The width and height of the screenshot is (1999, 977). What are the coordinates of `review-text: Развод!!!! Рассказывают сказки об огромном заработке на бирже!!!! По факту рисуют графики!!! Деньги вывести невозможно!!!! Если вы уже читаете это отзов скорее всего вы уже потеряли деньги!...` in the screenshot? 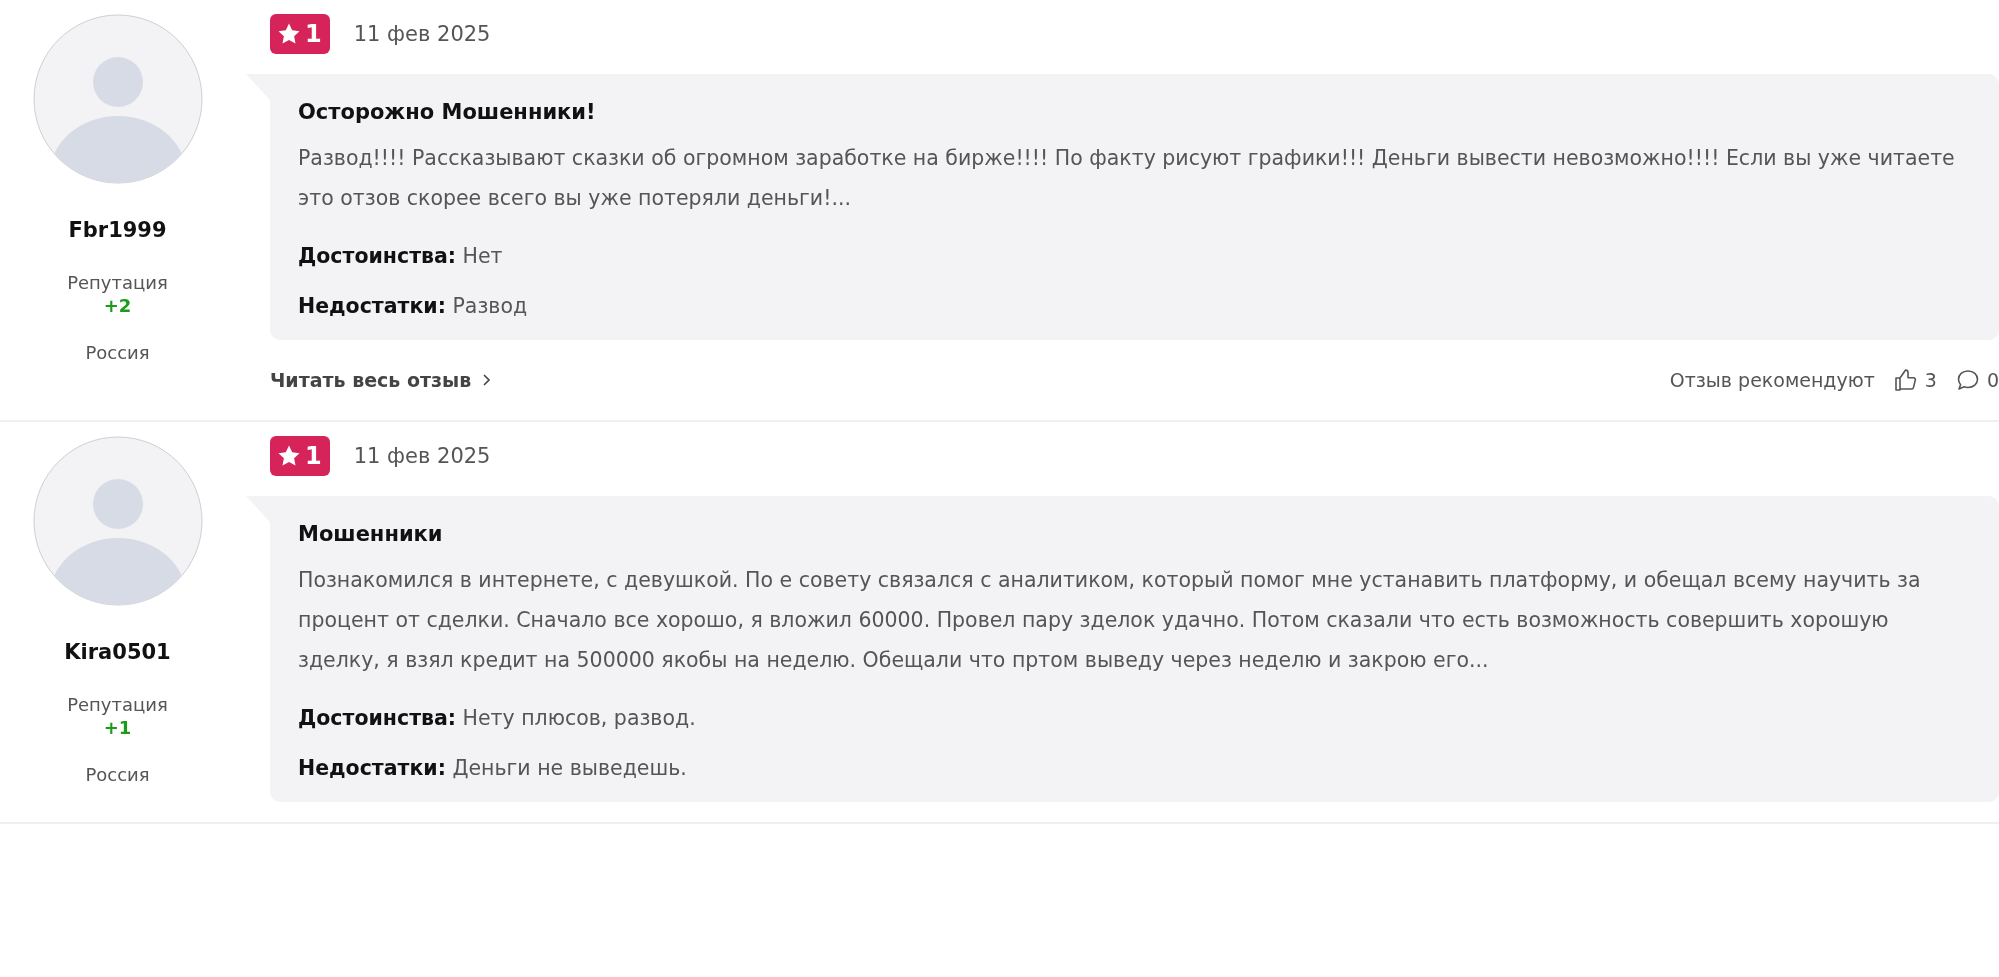 It's located at (1127, 178).